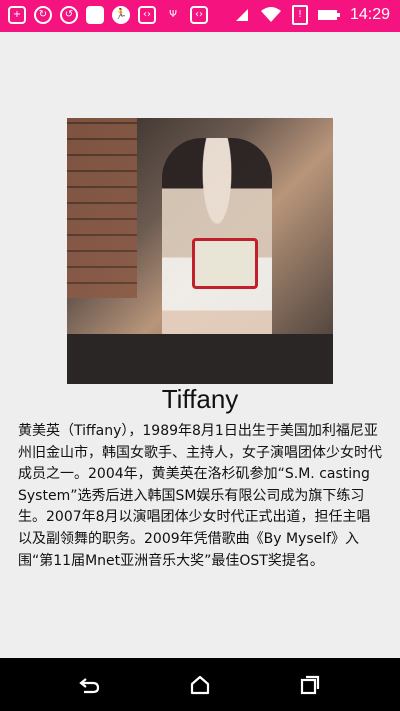  Describe the element at coordinates (173, 14) in the screenshot. I see `usb-icon: Ψ` at that location.